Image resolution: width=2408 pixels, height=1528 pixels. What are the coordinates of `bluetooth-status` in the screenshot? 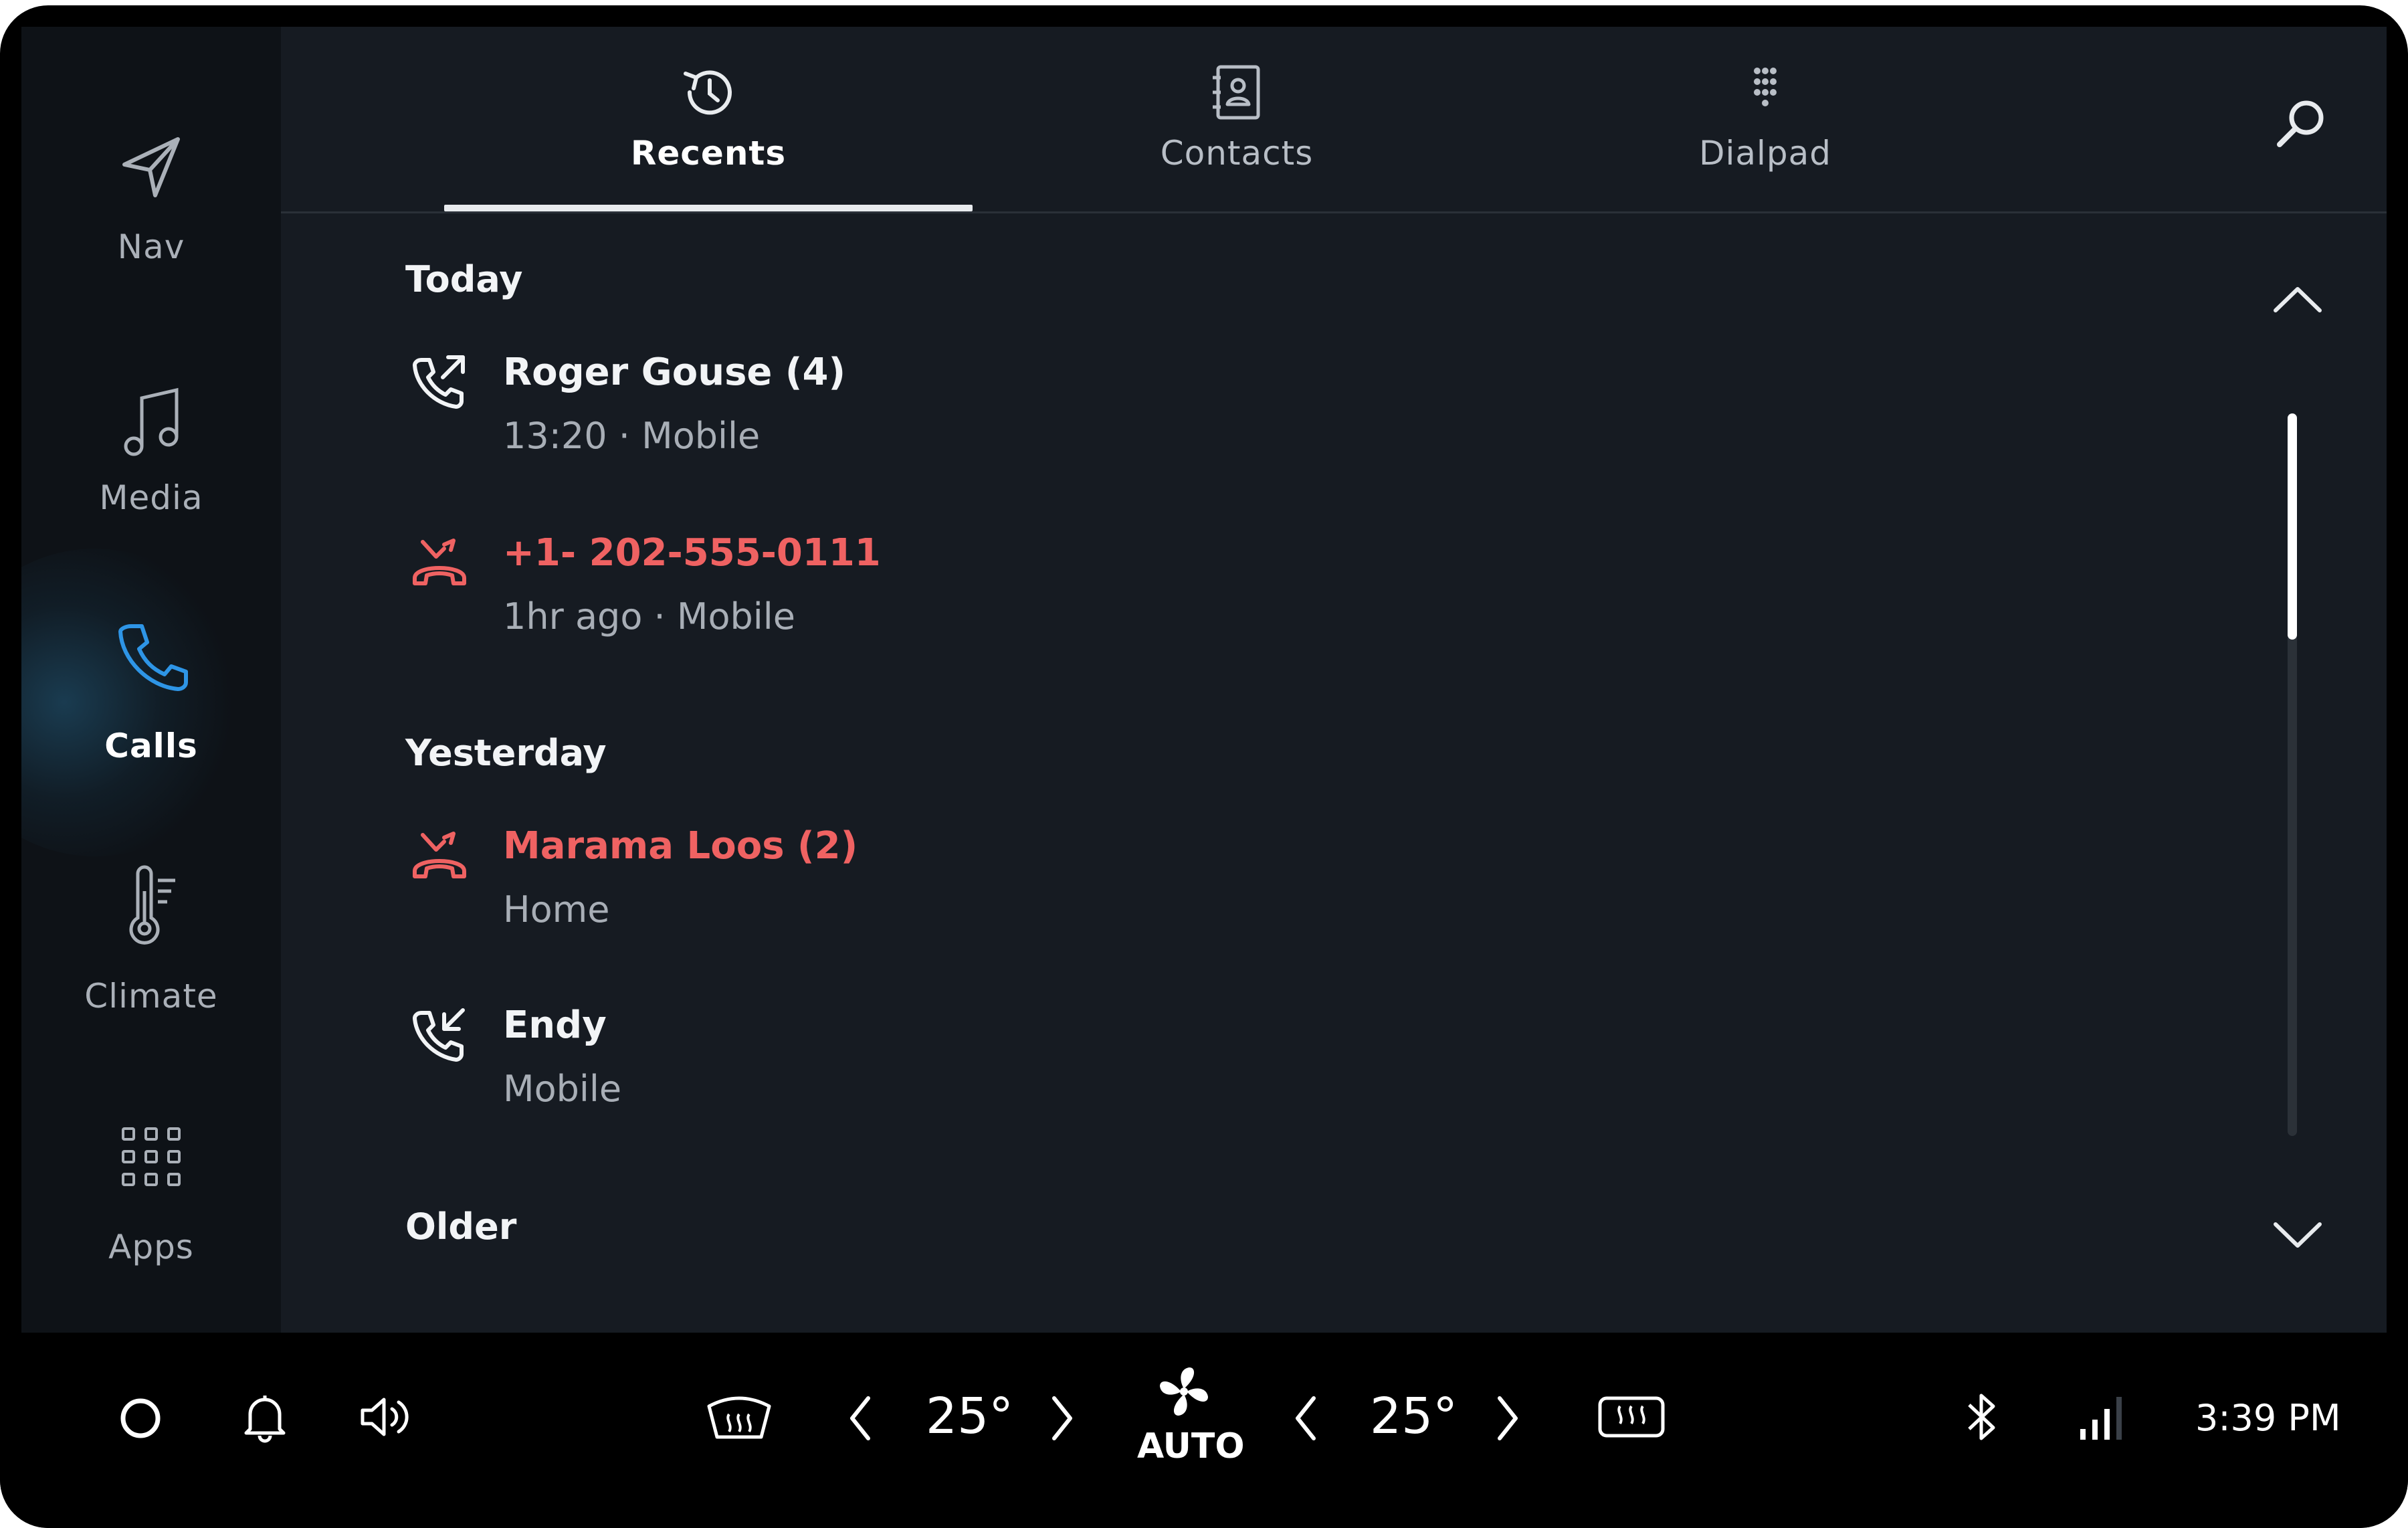 It's located at (1982, 1419).